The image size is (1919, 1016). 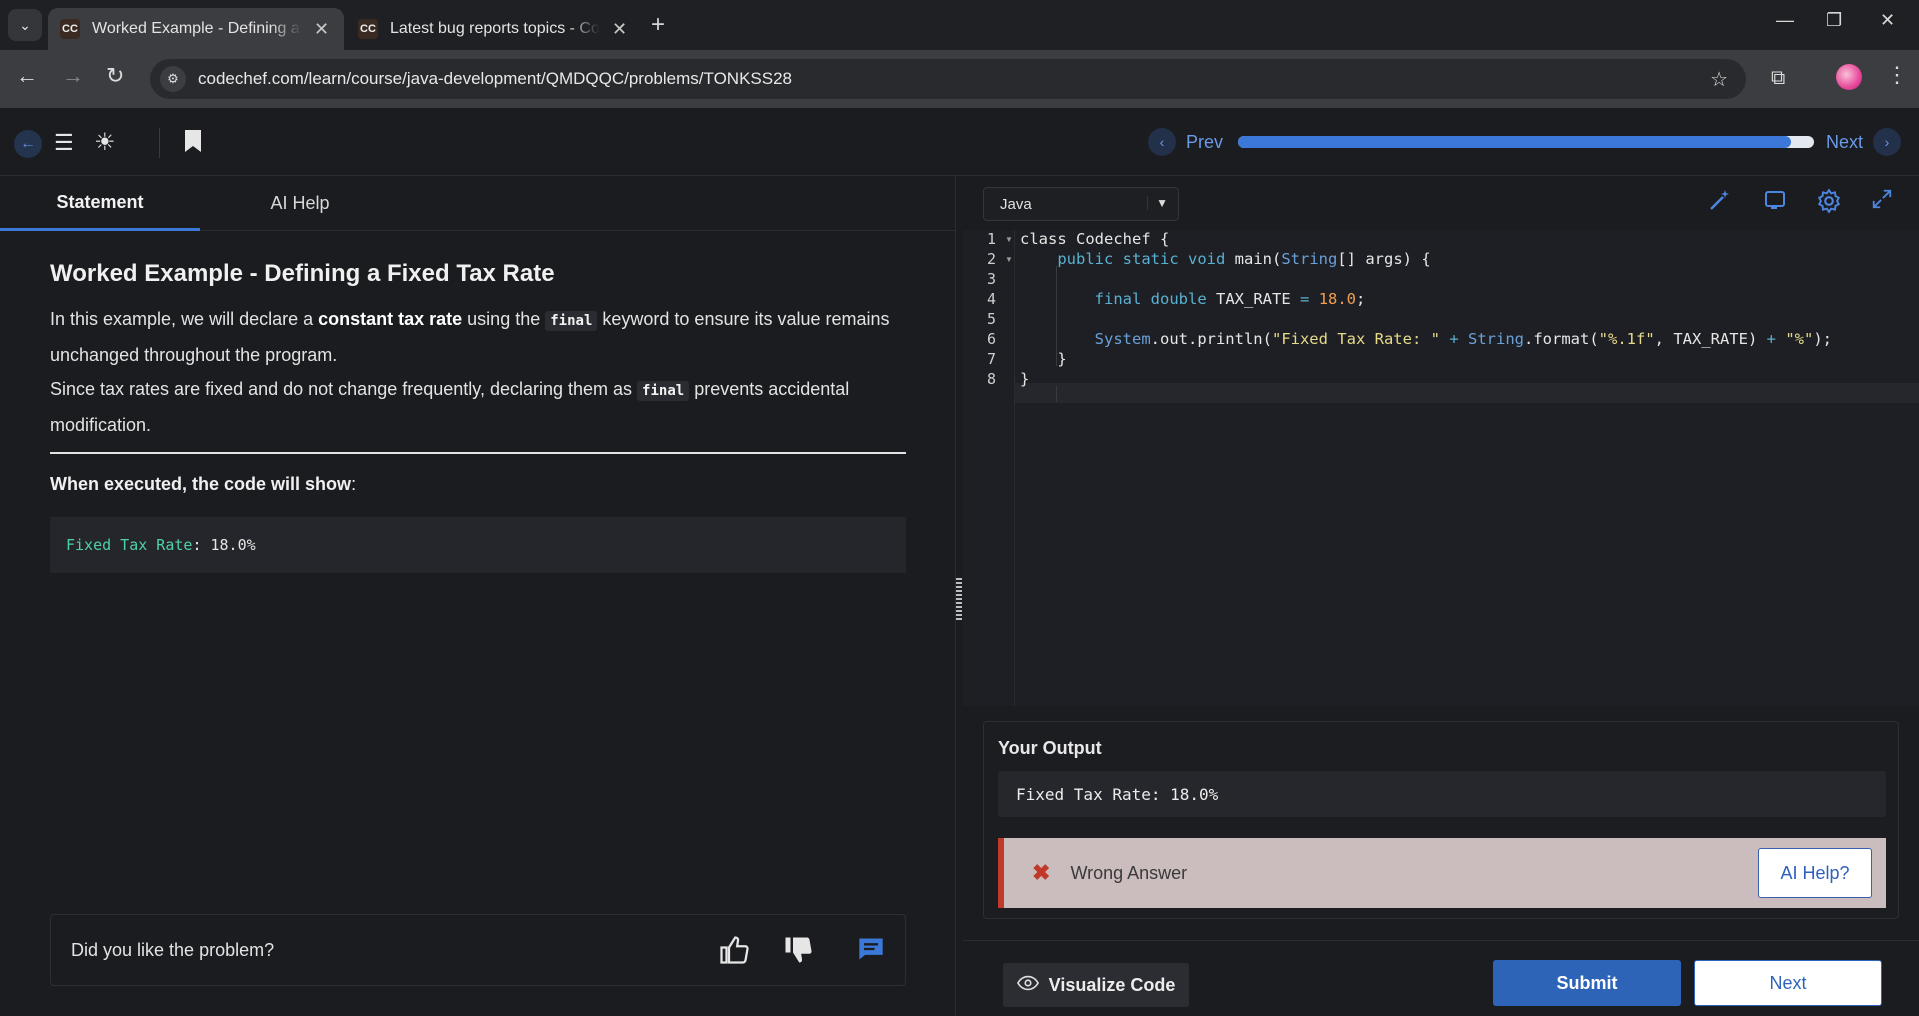 I want to click on text: When executed, the code will show, so click(x=201, y=484).